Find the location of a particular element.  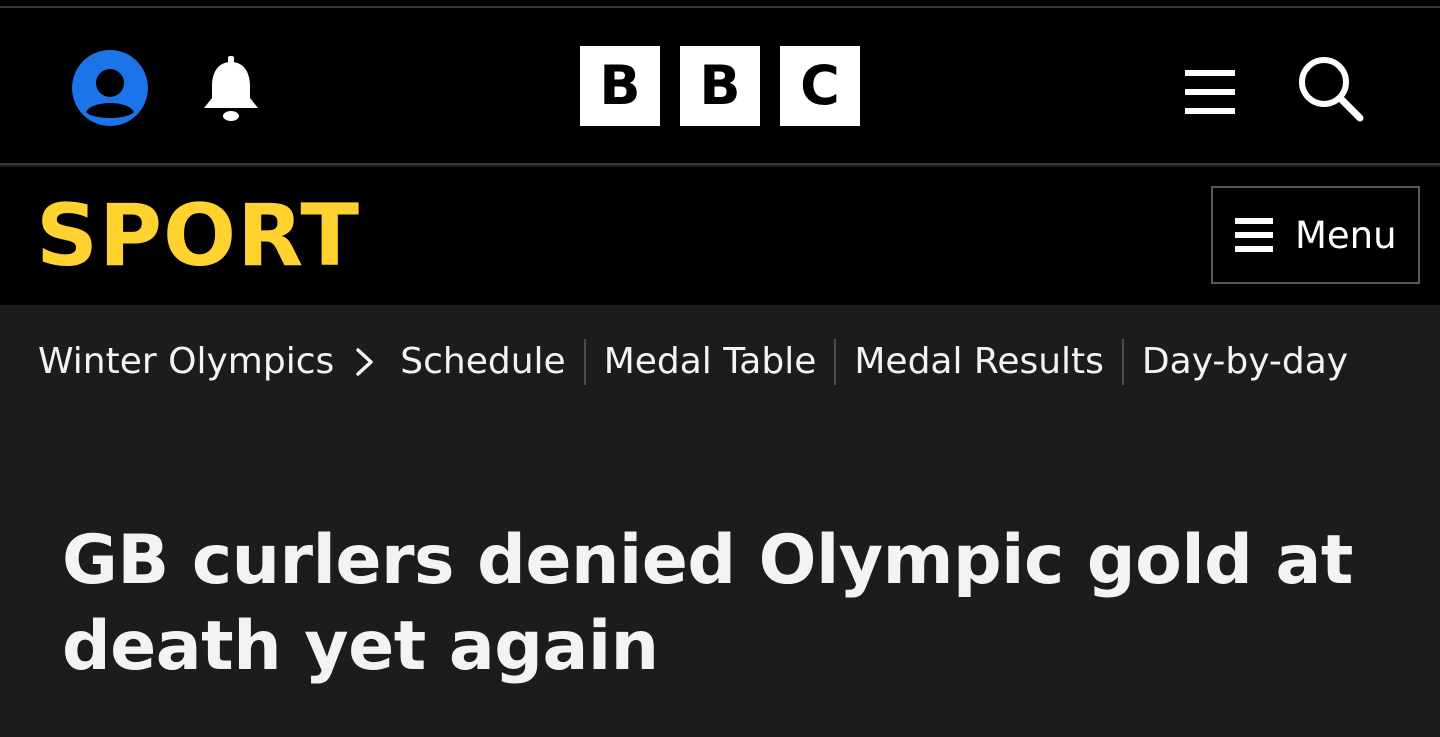

nav-link-schedule: Schedule is located at coordinates (482, 362).